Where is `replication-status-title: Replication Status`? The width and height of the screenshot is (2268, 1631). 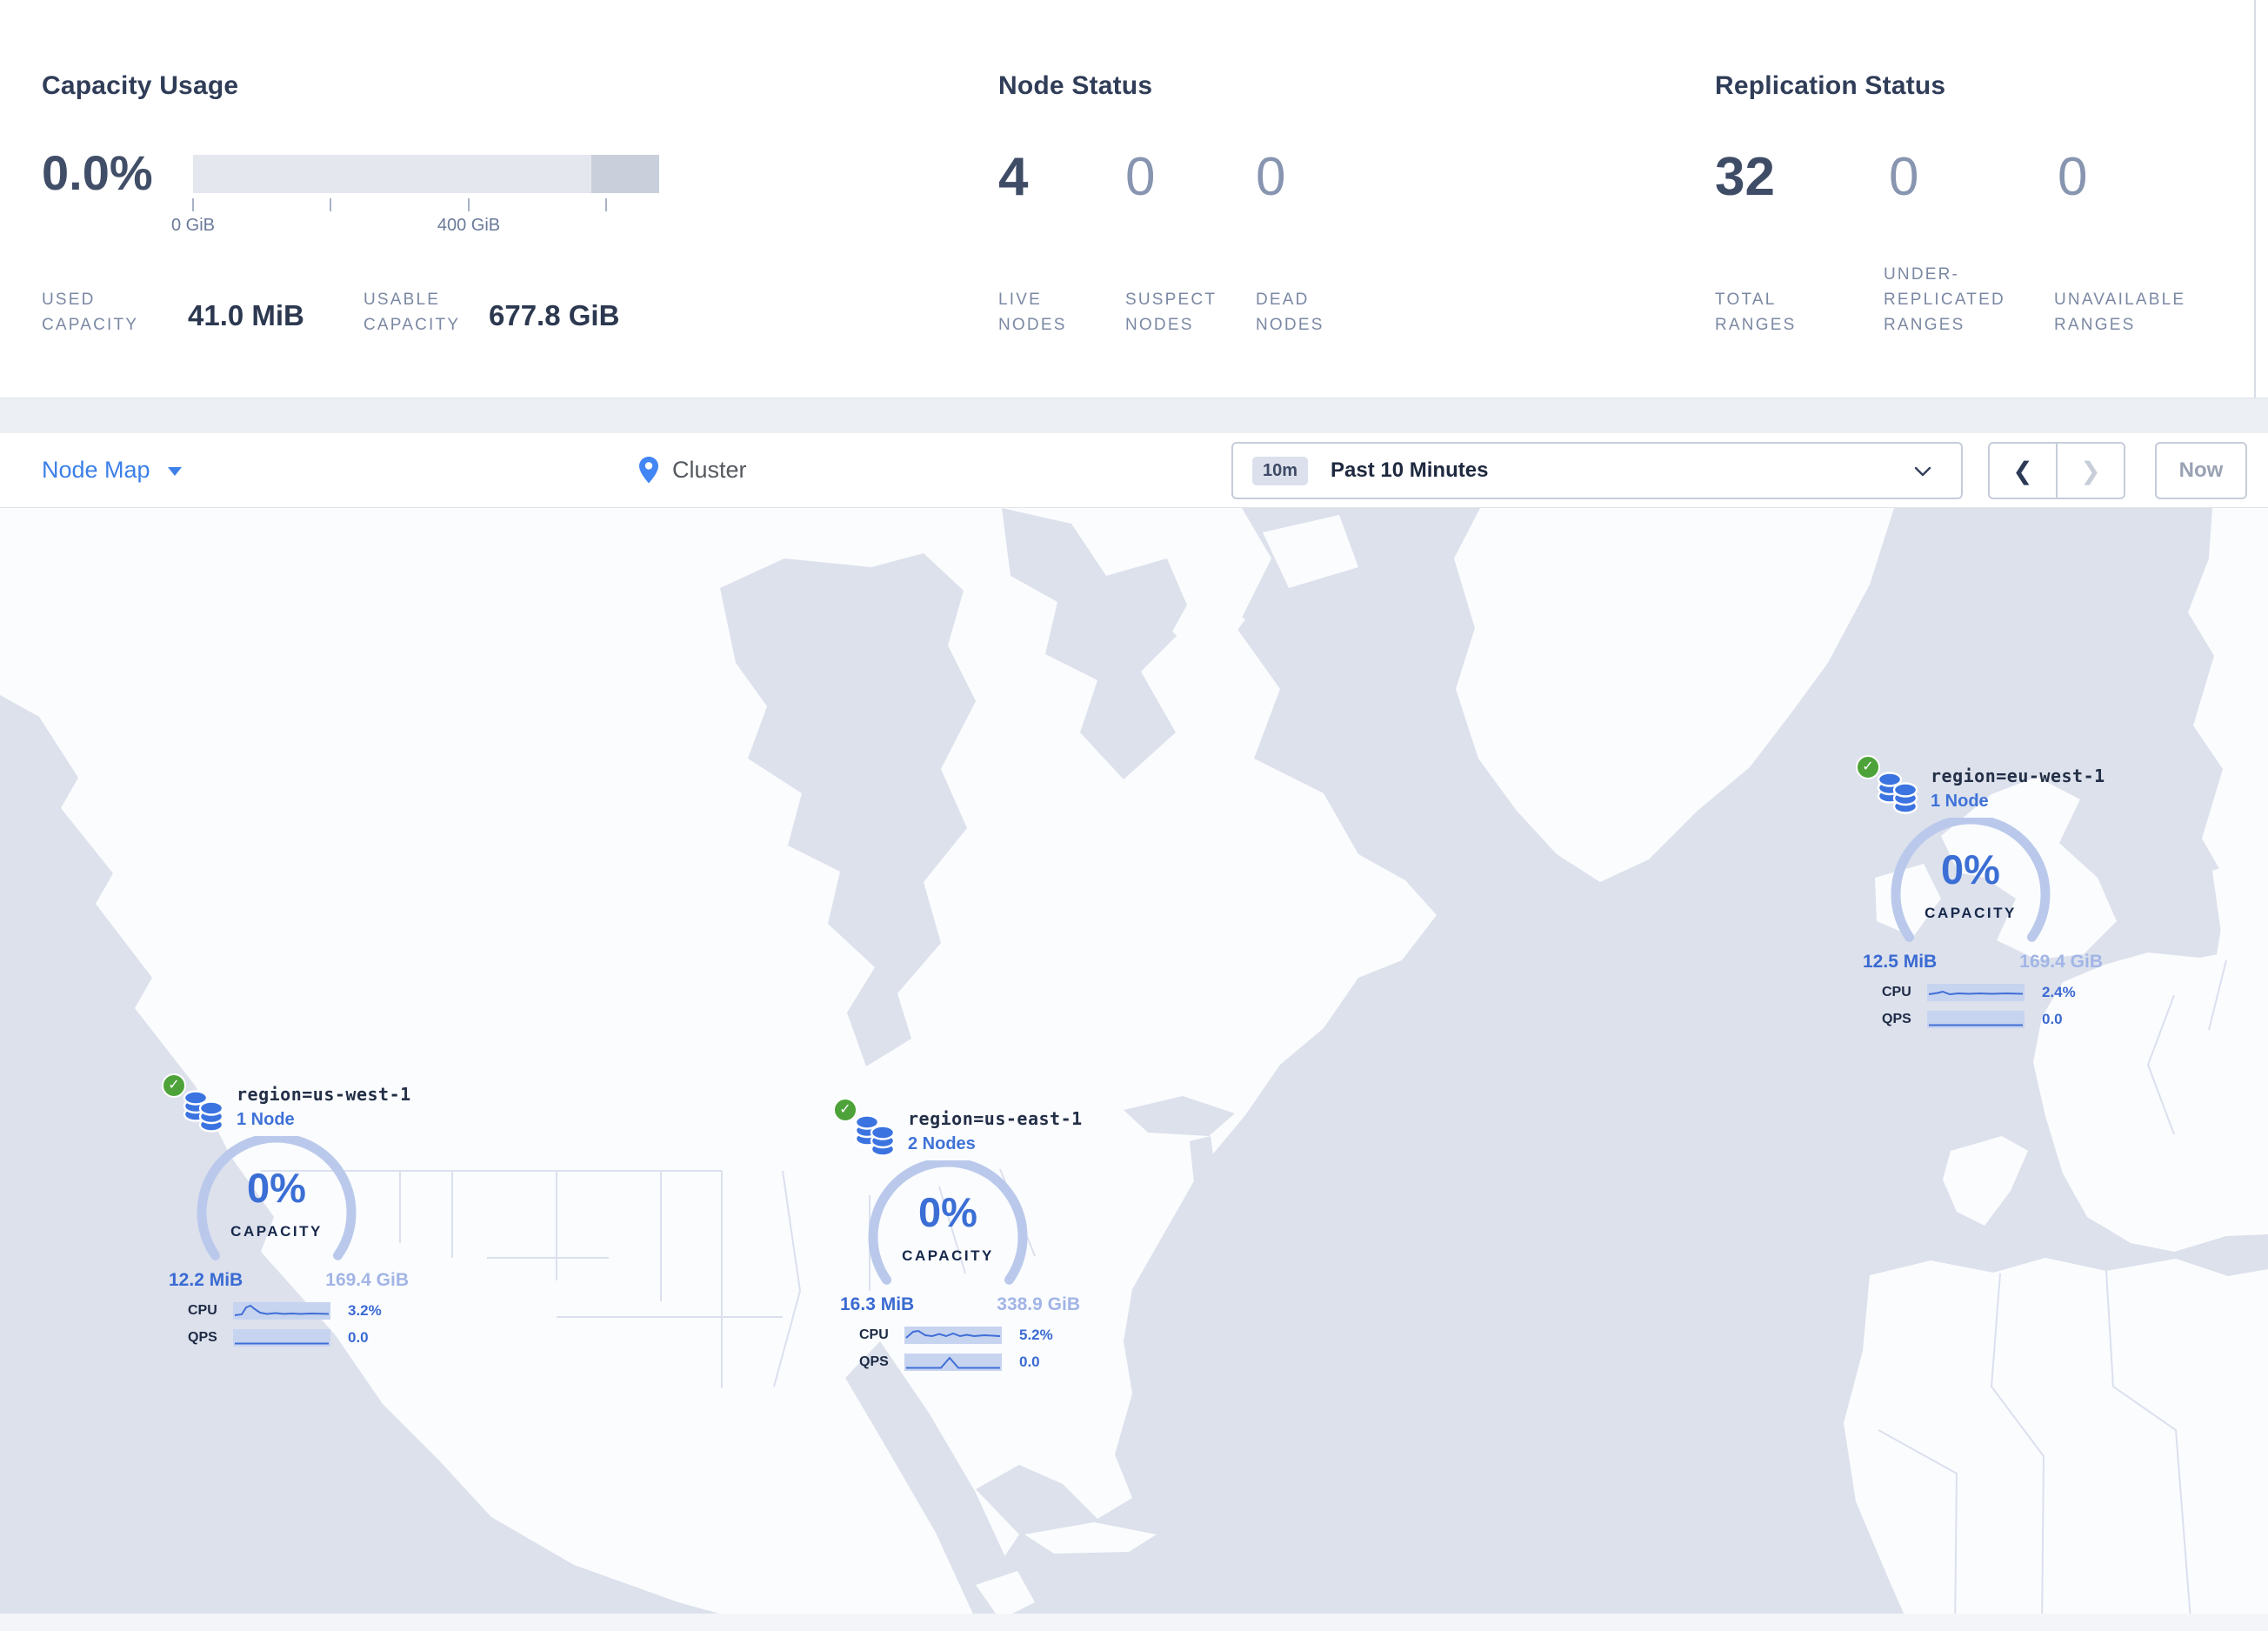
replication-status-title: Replication Status is located at coordinates (1830, 85).